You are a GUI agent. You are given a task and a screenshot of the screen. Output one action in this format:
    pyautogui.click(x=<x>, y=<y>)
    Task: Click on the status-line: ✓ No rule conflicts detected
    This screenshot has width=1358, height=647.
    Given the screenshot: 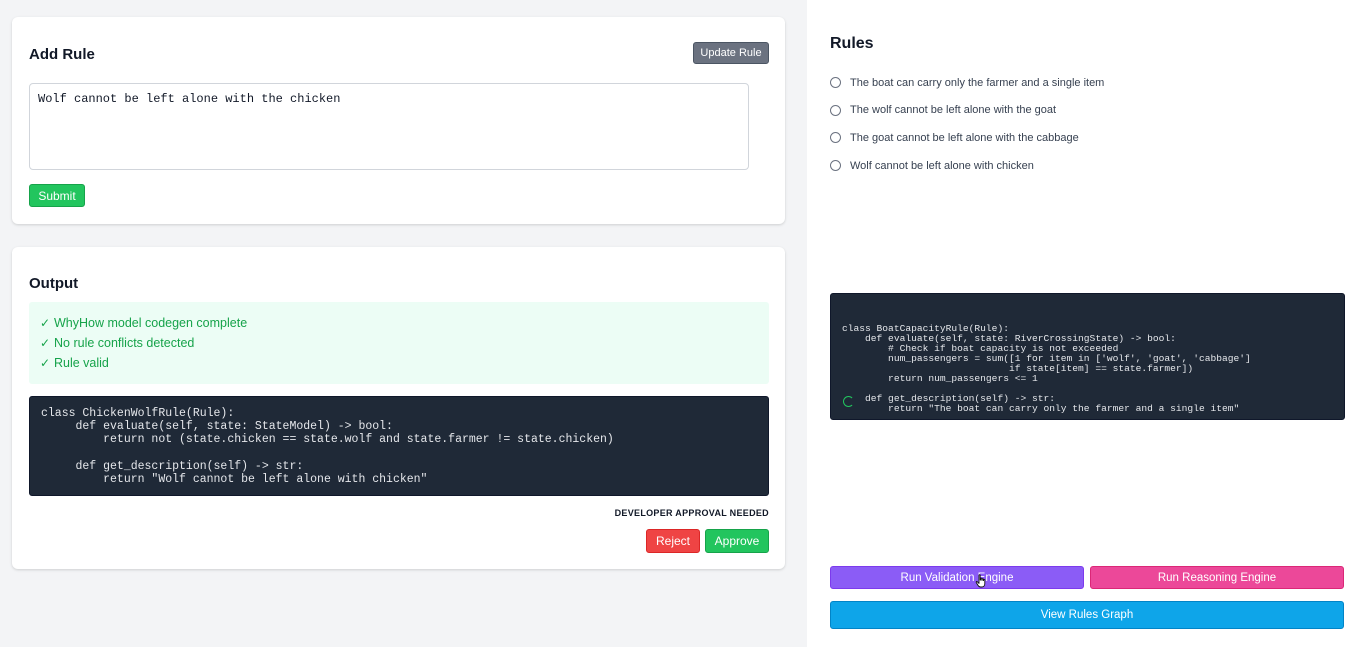 What is the action you would take?
    pyautogui.click(x=399, y=343)
    